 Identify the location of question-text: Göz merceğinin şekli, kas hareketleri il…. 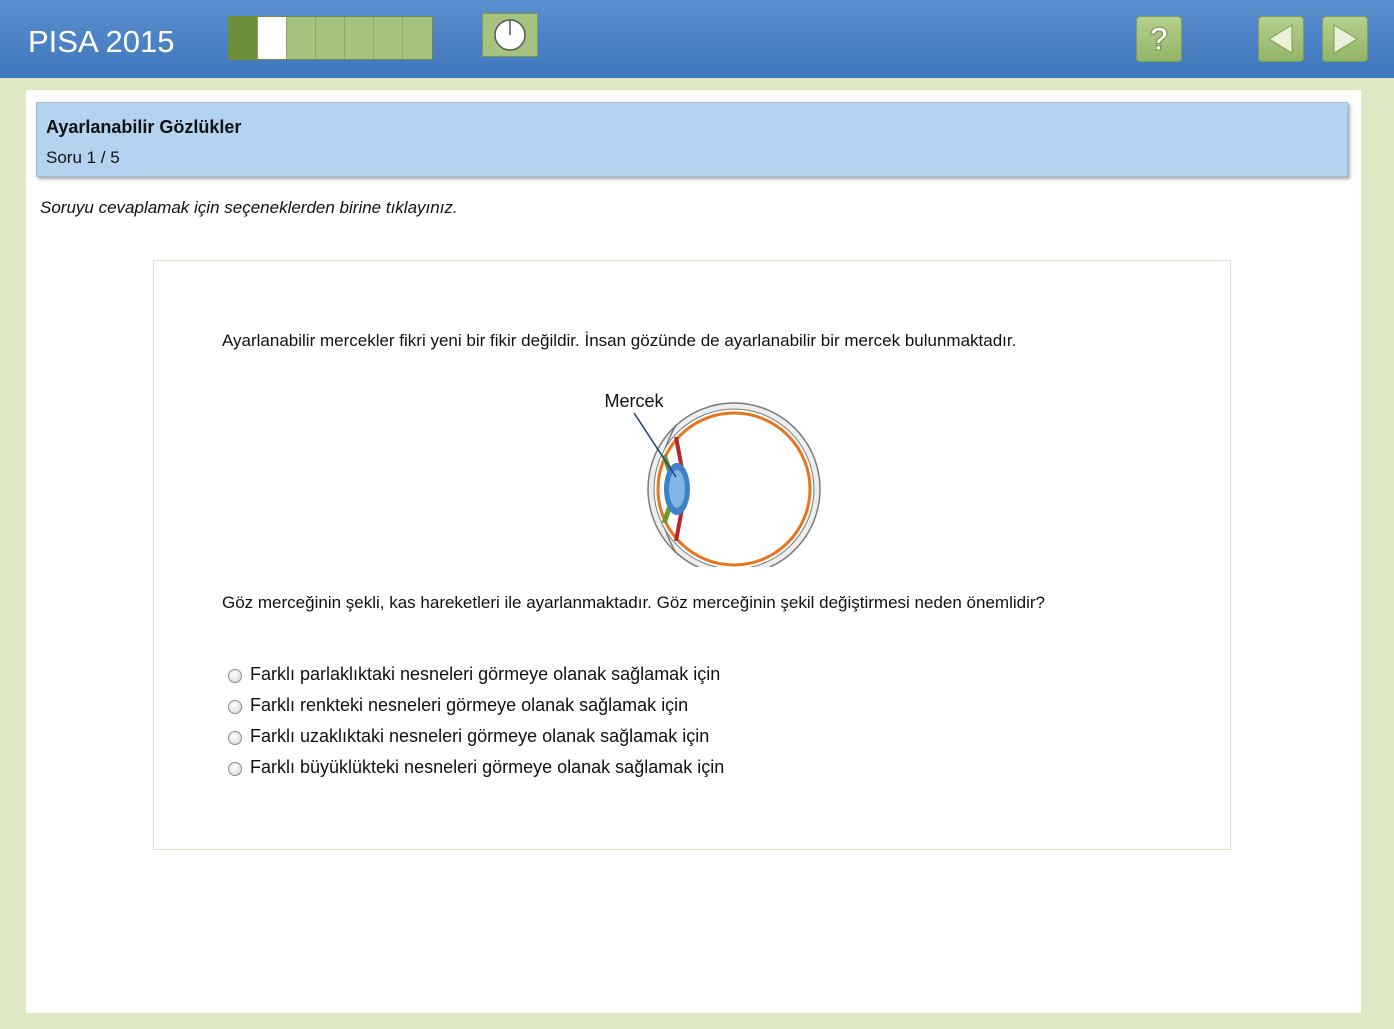
(633, 602).